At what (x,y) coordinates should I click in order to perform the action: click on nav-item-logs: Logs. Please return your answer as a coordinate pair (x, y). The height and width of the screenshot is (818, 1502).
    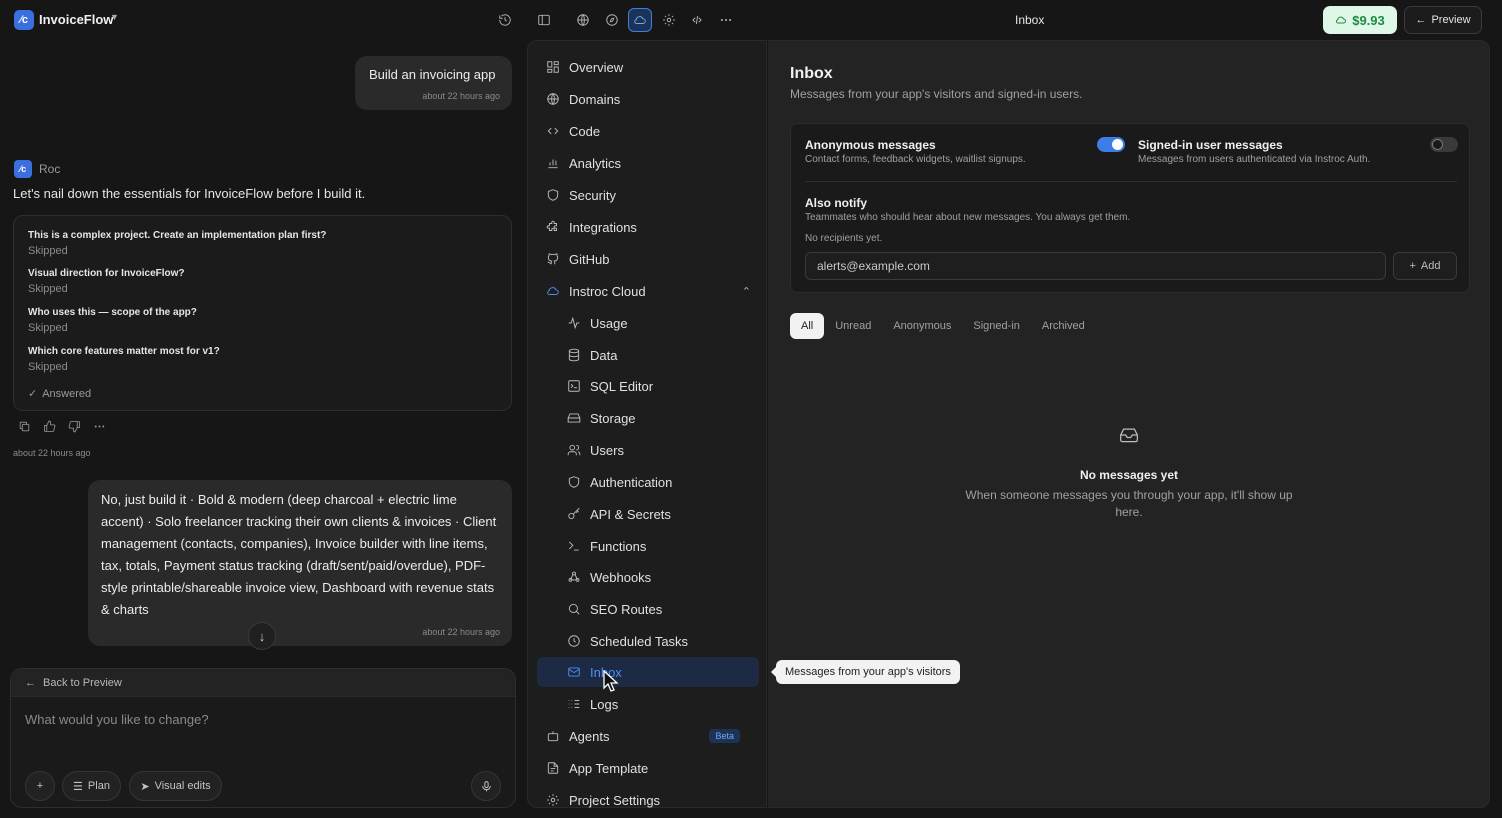
    Looking at the image, I should click on (592, 704).